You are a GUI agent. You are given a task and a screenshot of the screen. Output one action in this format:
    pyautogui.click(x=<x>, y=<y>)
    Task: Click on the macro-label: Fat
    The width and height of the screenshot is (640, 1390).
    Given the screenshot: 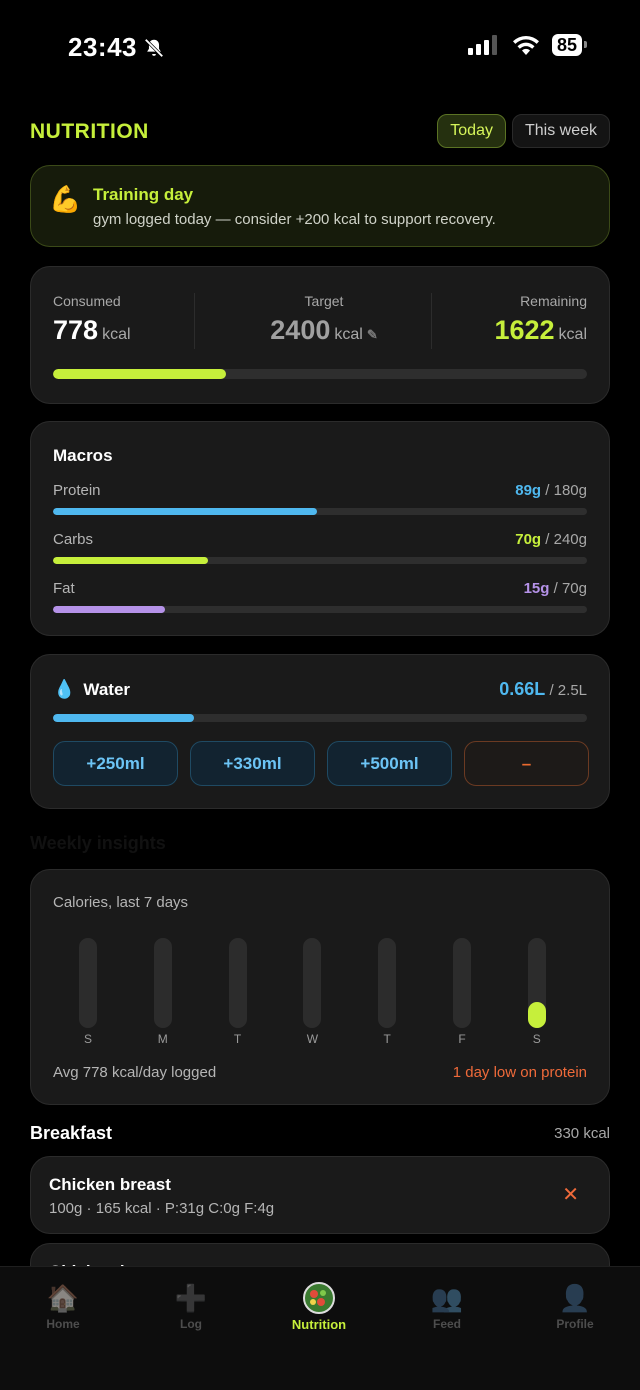 What is the action you would take?
    pyautogui.click(x=64, y=588)
    